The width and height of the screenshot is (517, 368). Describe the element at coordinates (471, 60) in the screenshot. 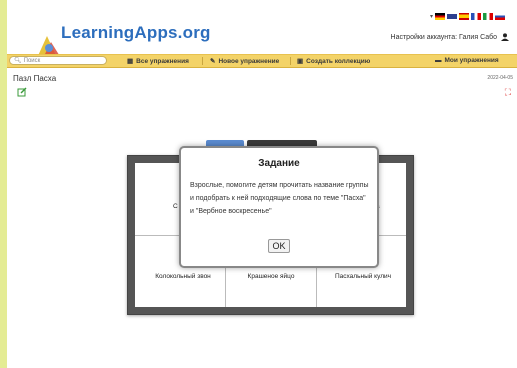

I see `nav-my-exercises-label: Мои упражнения` at that location.